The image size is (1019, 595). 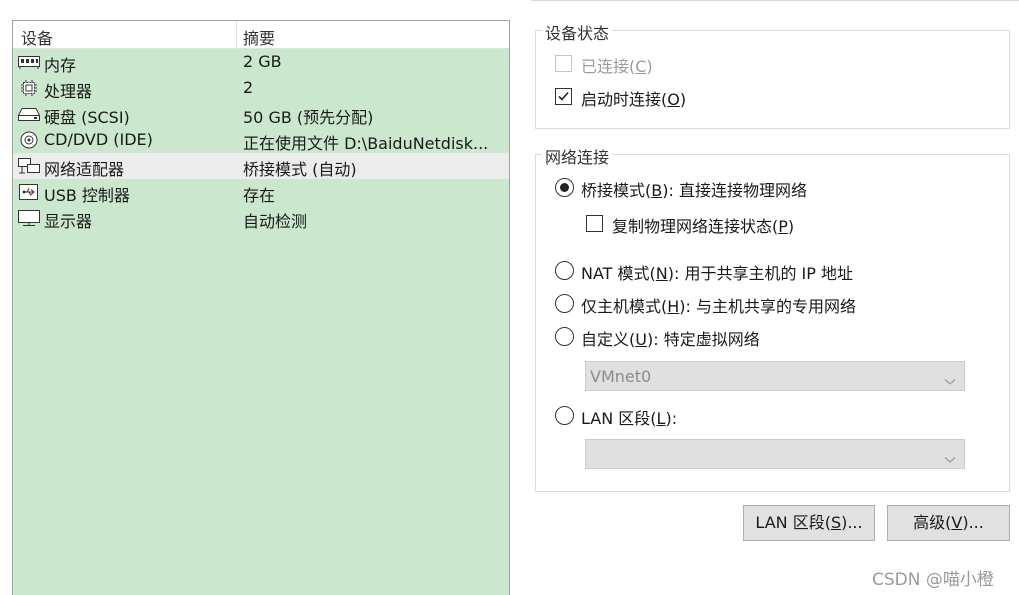 What do you see at coordinates (694, 190) in the screenshot?
I see `bridged-label: 桥接模式(B): 直接连接物理网络` at bounding box center [694, 190].